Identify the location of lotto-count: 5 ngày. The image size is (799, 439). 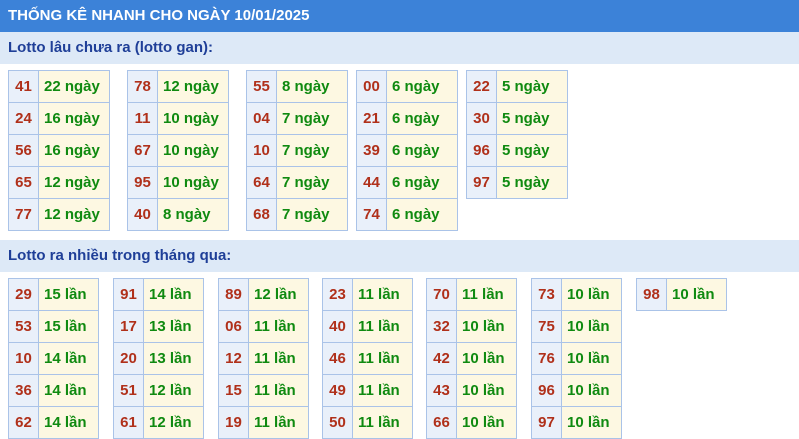
(532, 86).